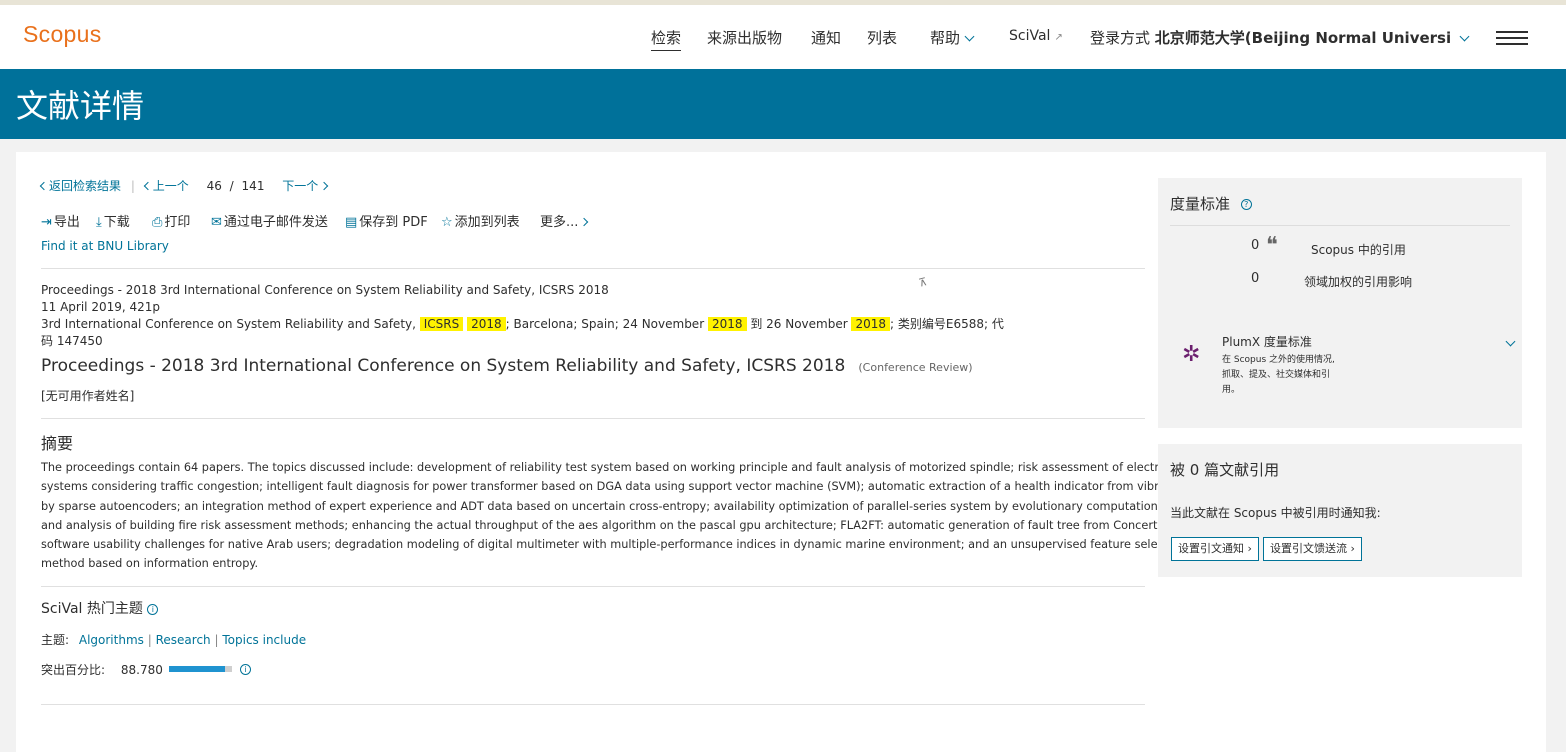 The height and width of the screenshot is (752, 1566). Describe the element at coordinates (1255, 245) in the screenshot. I see `citations-count: 0` at that location.